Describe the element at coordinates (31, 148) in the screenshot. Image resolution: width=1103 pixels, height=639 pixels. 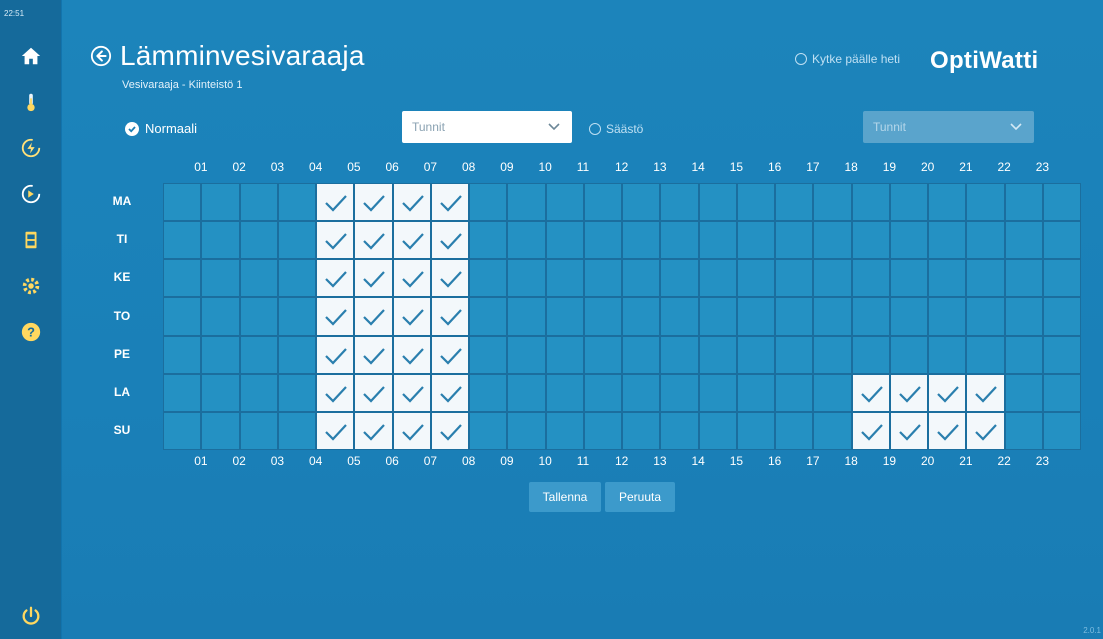
I see `energy-icon` at that location.